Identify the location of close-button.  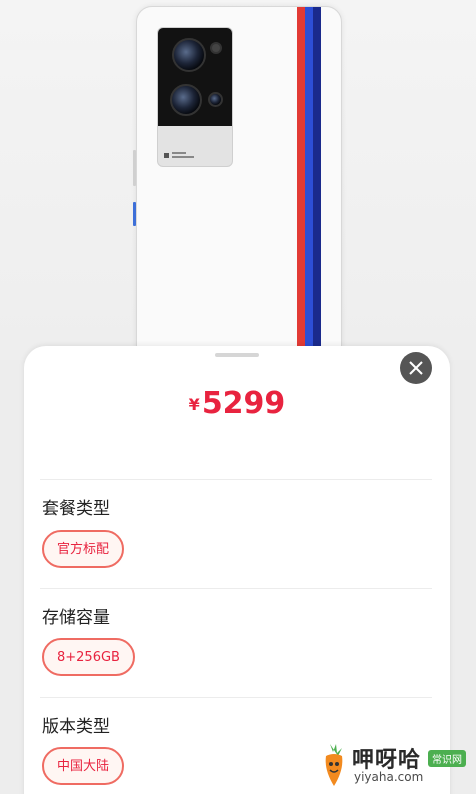
(416, 368).